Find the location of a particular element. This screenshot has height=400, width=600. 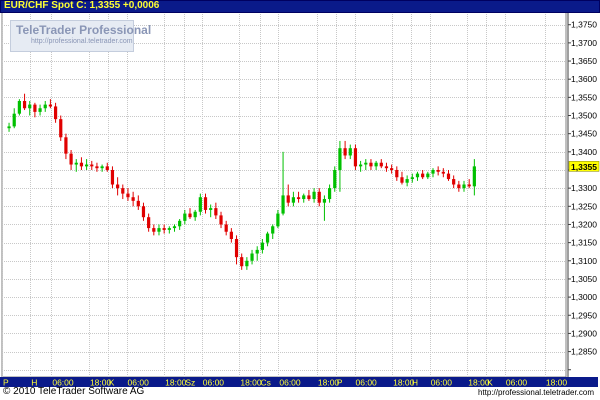

y-tick-label: 1,2850 is located at coordinates (584, 352).